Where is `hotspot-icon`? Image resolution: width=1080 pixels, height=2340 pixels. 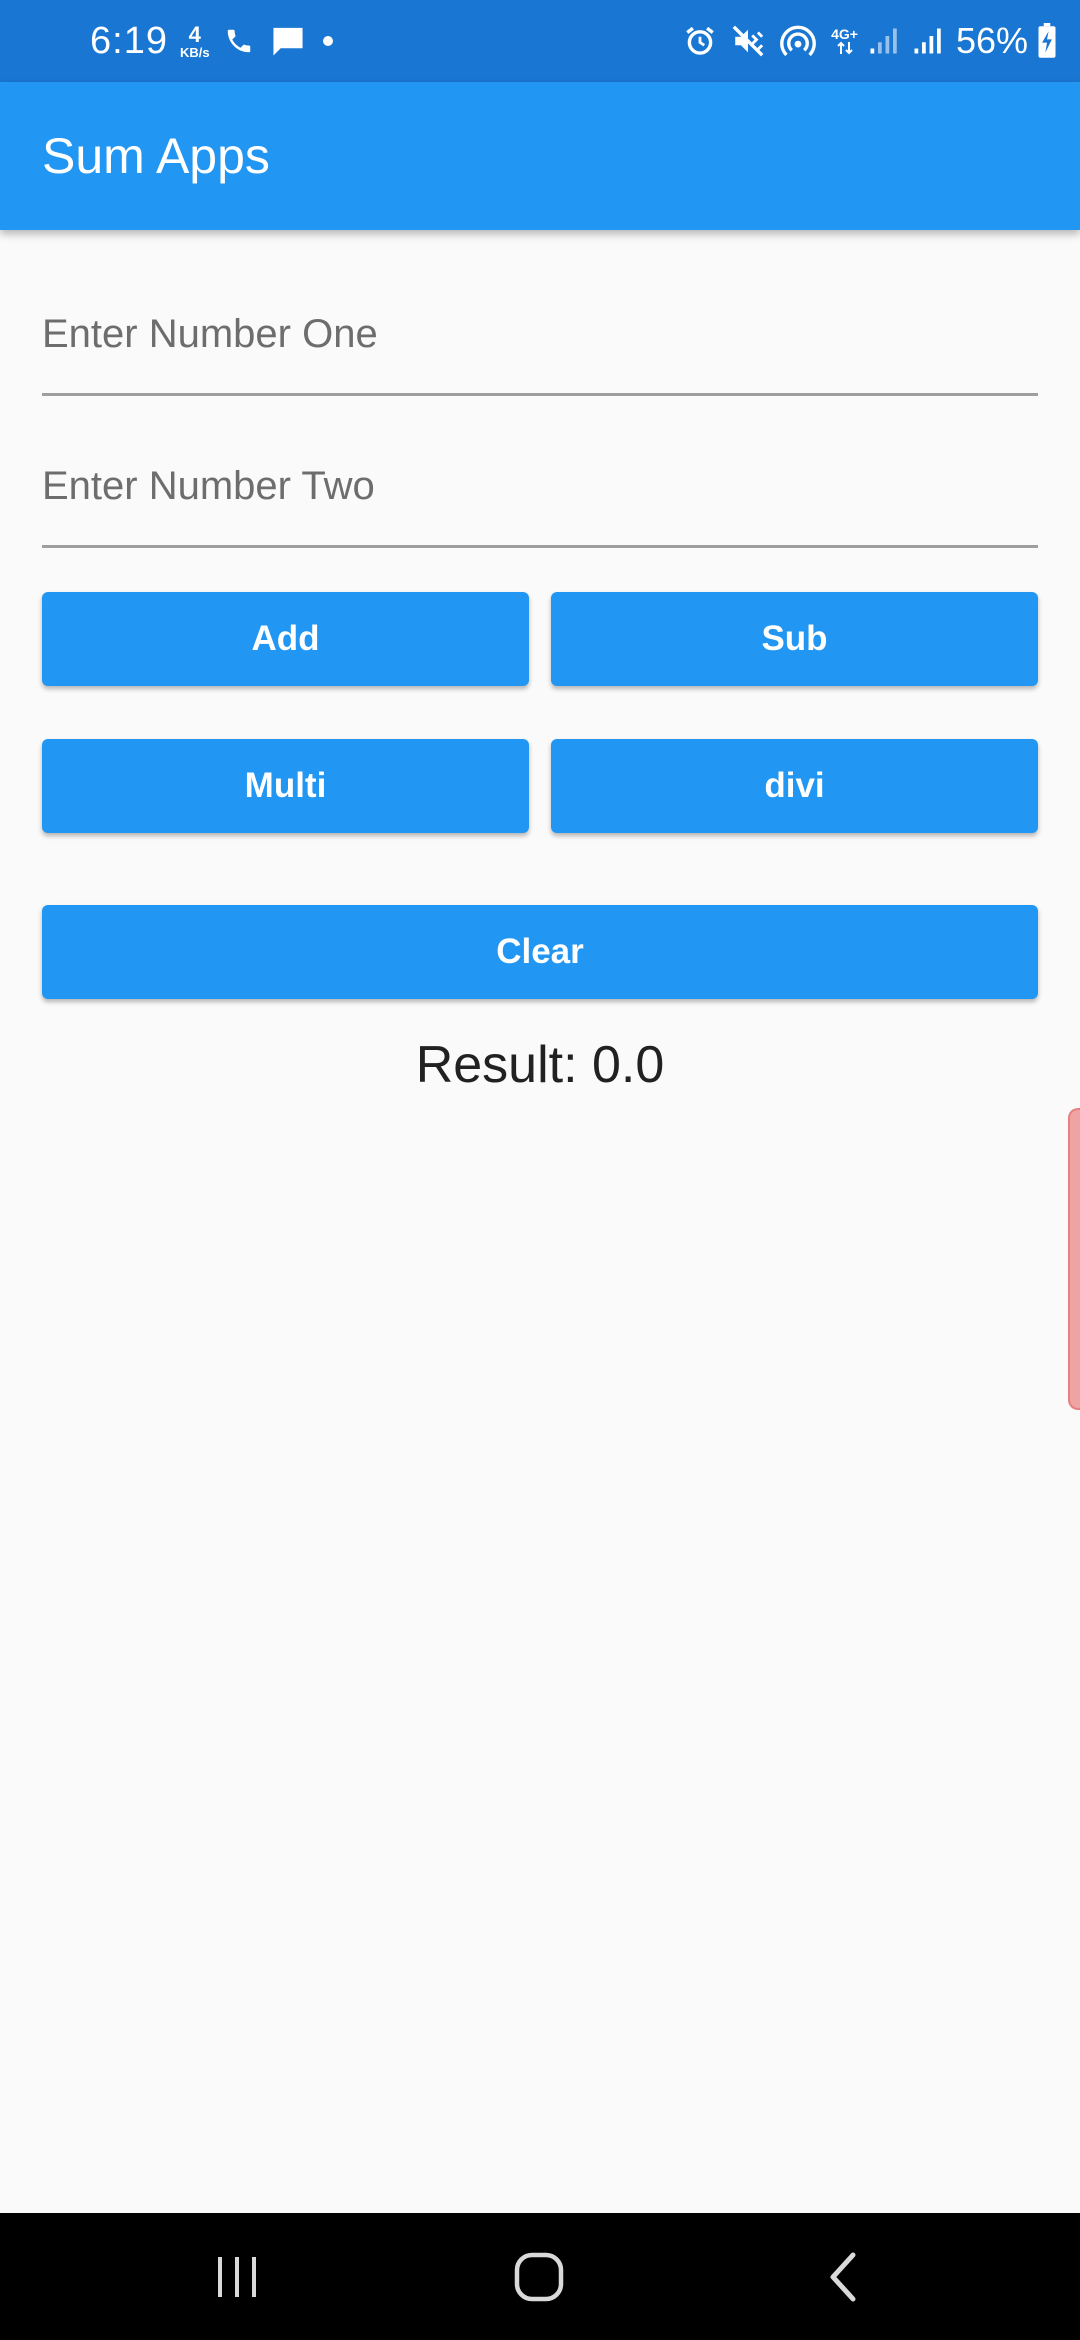 hotspot-icon is located at coordinates (798, 41).